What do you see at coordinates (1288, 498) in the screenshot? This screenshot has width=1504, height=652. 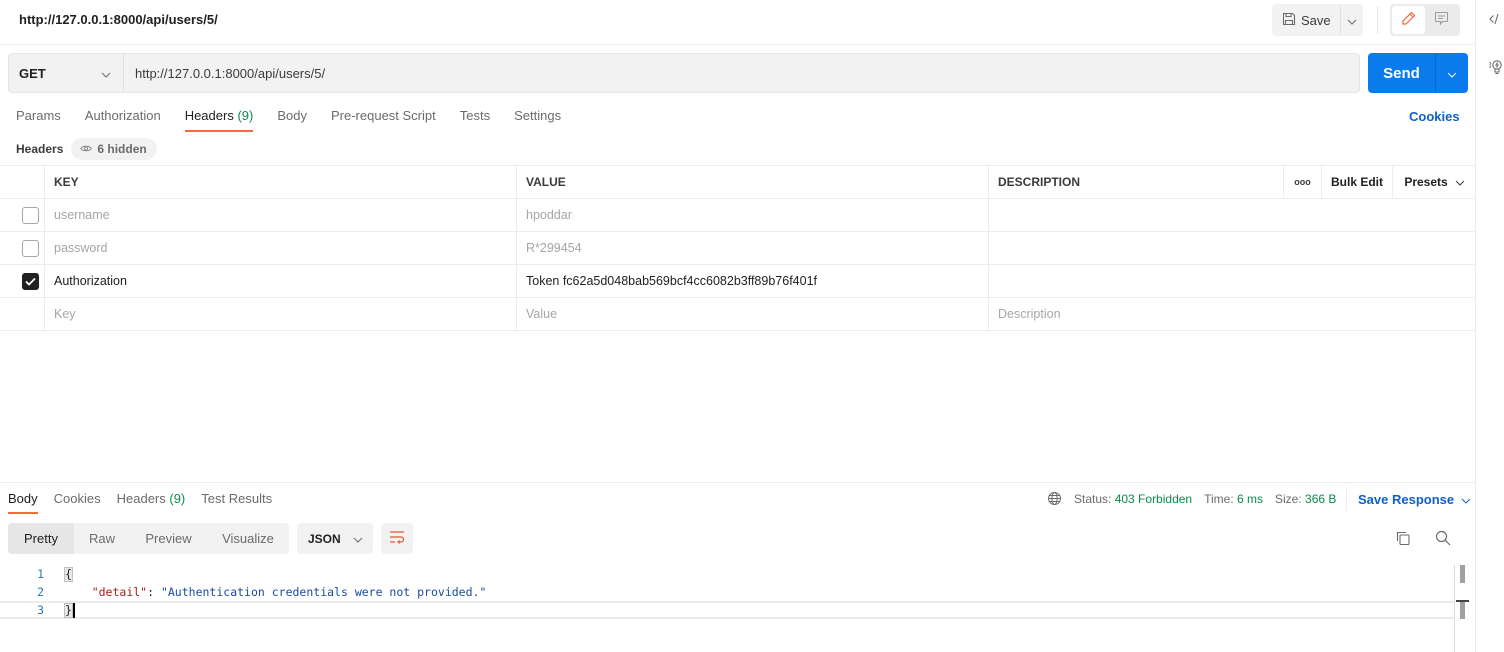 I see `size-label: Size:` at bounding box center [1288, 498].